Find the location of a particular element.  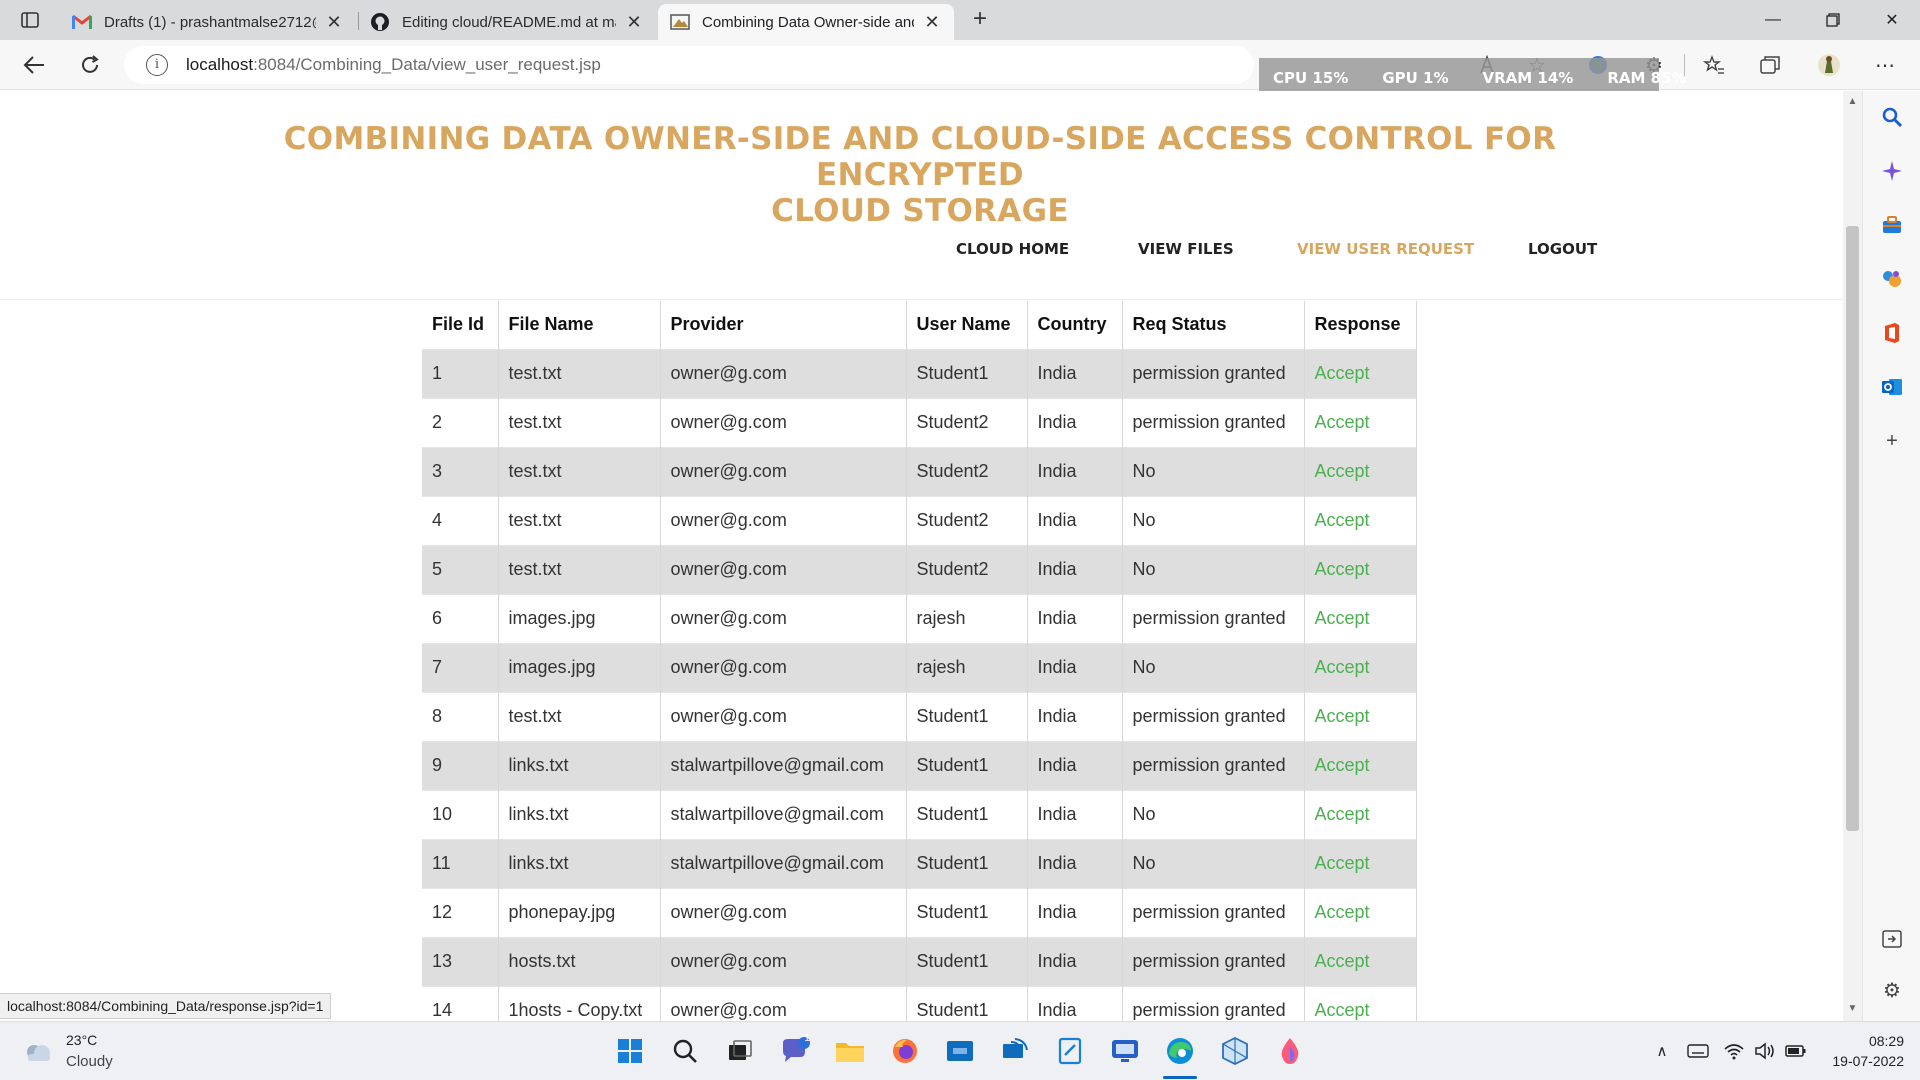

close-window-icon: ✕ is located at coordinates (1892, 20).